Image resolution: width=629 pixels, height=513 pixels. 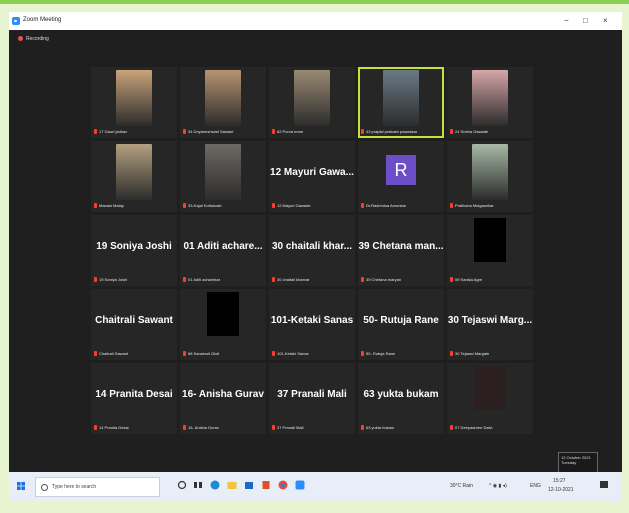 What do you see at coordinates (182, 485) in the screenshot?
I see `cortana-icon` at bounding box center [182, 485].